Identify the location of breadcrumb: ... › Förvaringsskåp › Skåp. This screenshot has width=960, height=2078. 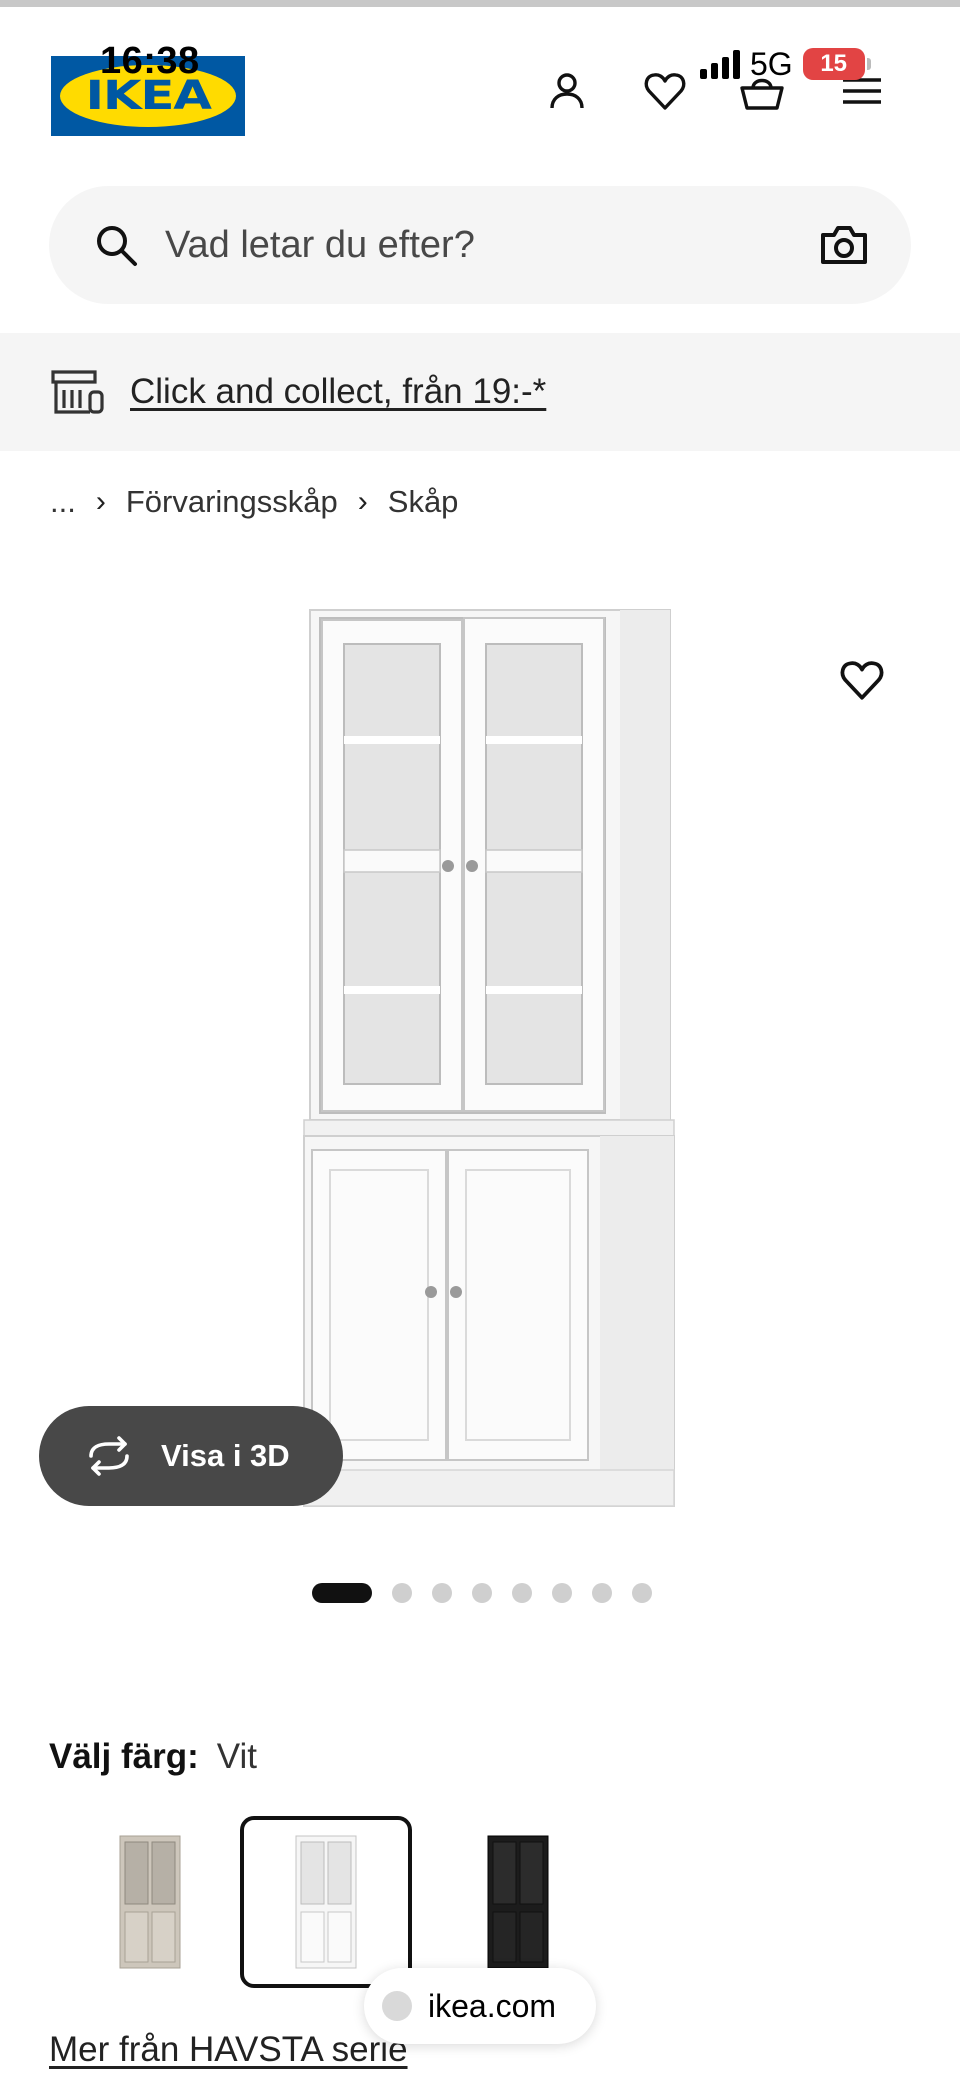
(254, 502).